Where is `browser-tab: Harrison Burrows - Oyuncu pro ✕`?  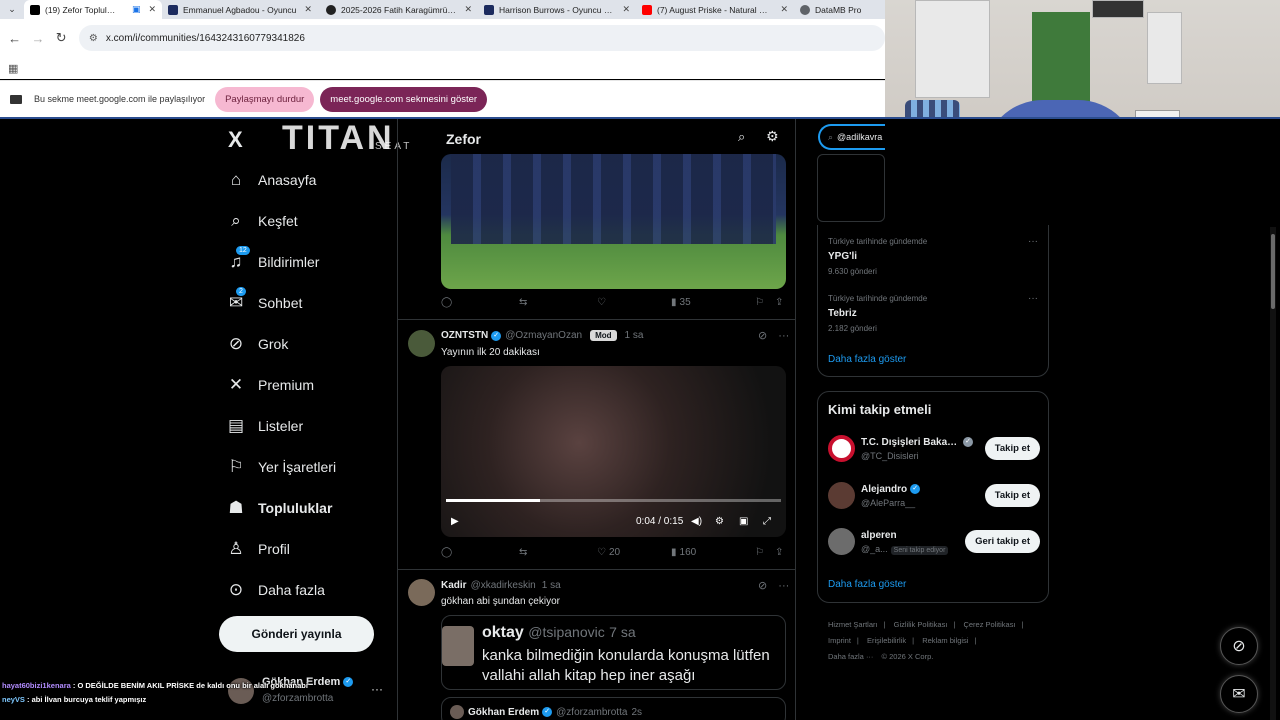
browser-tab: Harrison Burrows - Oyuncu pro ✕ is located at coordinates (557, 9).